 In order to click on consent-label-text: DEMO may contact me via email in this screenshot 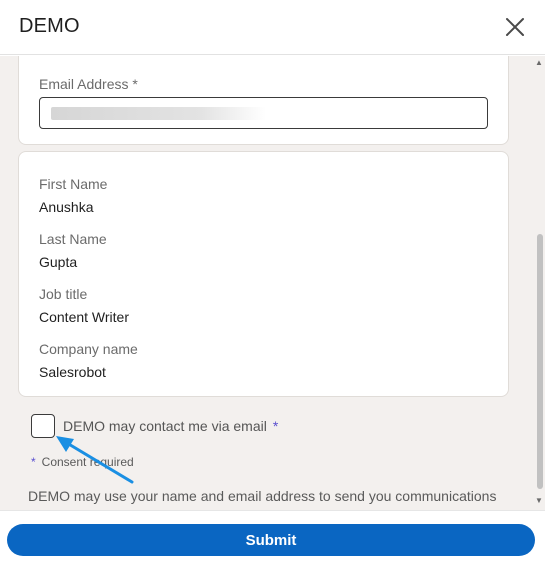, I will do `click(165, 426)`.